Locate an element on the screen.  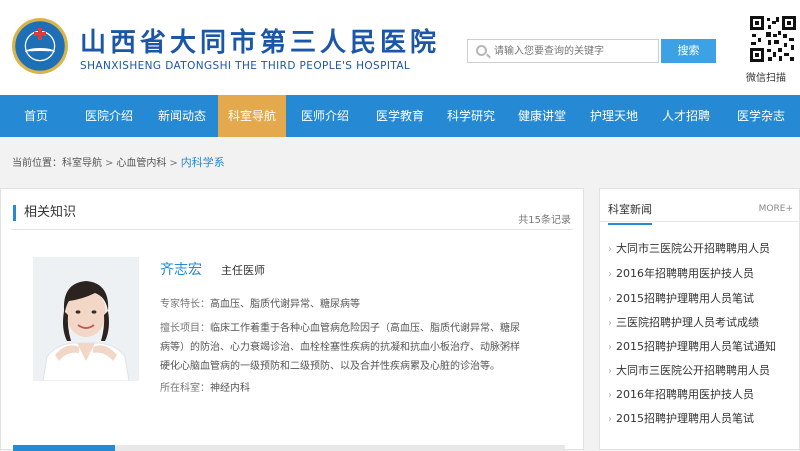
news-item-text: 三医院招聘护理人员考试成绩 is located at coordinates (687, 322).